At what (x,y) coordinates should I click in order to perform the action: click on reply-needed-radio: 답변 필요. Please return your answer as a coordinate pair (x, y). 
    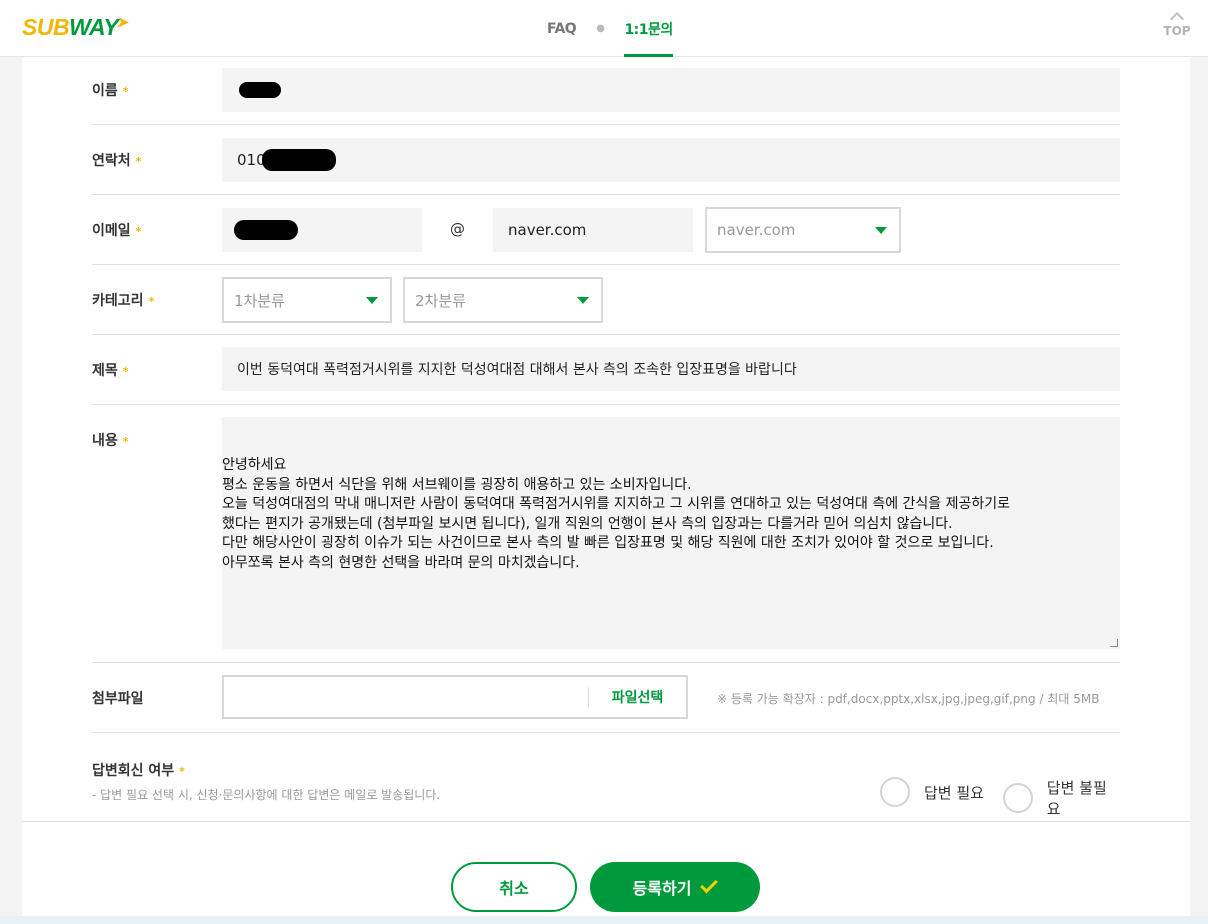
    Looking at the image, I should click on (932, 792).